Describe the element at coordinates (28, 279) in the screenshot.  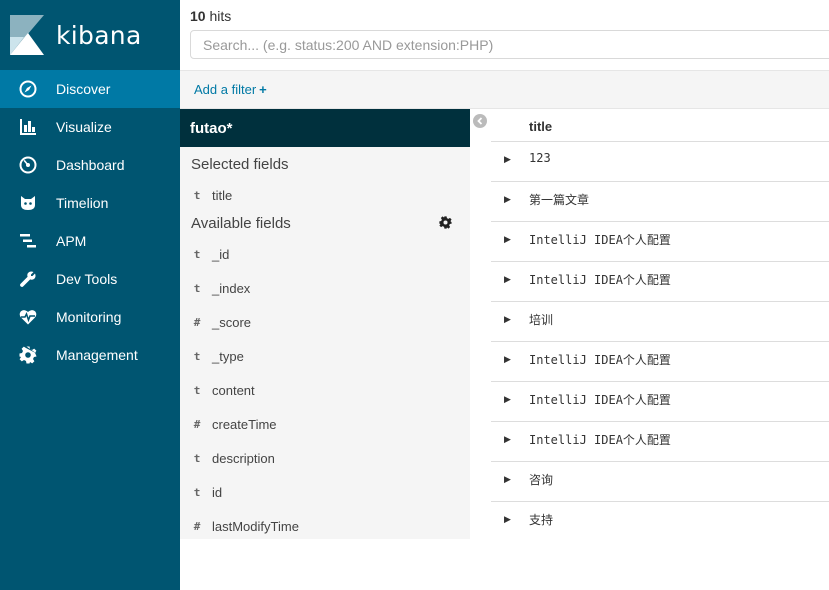
I see `wrench-icon` at that location.